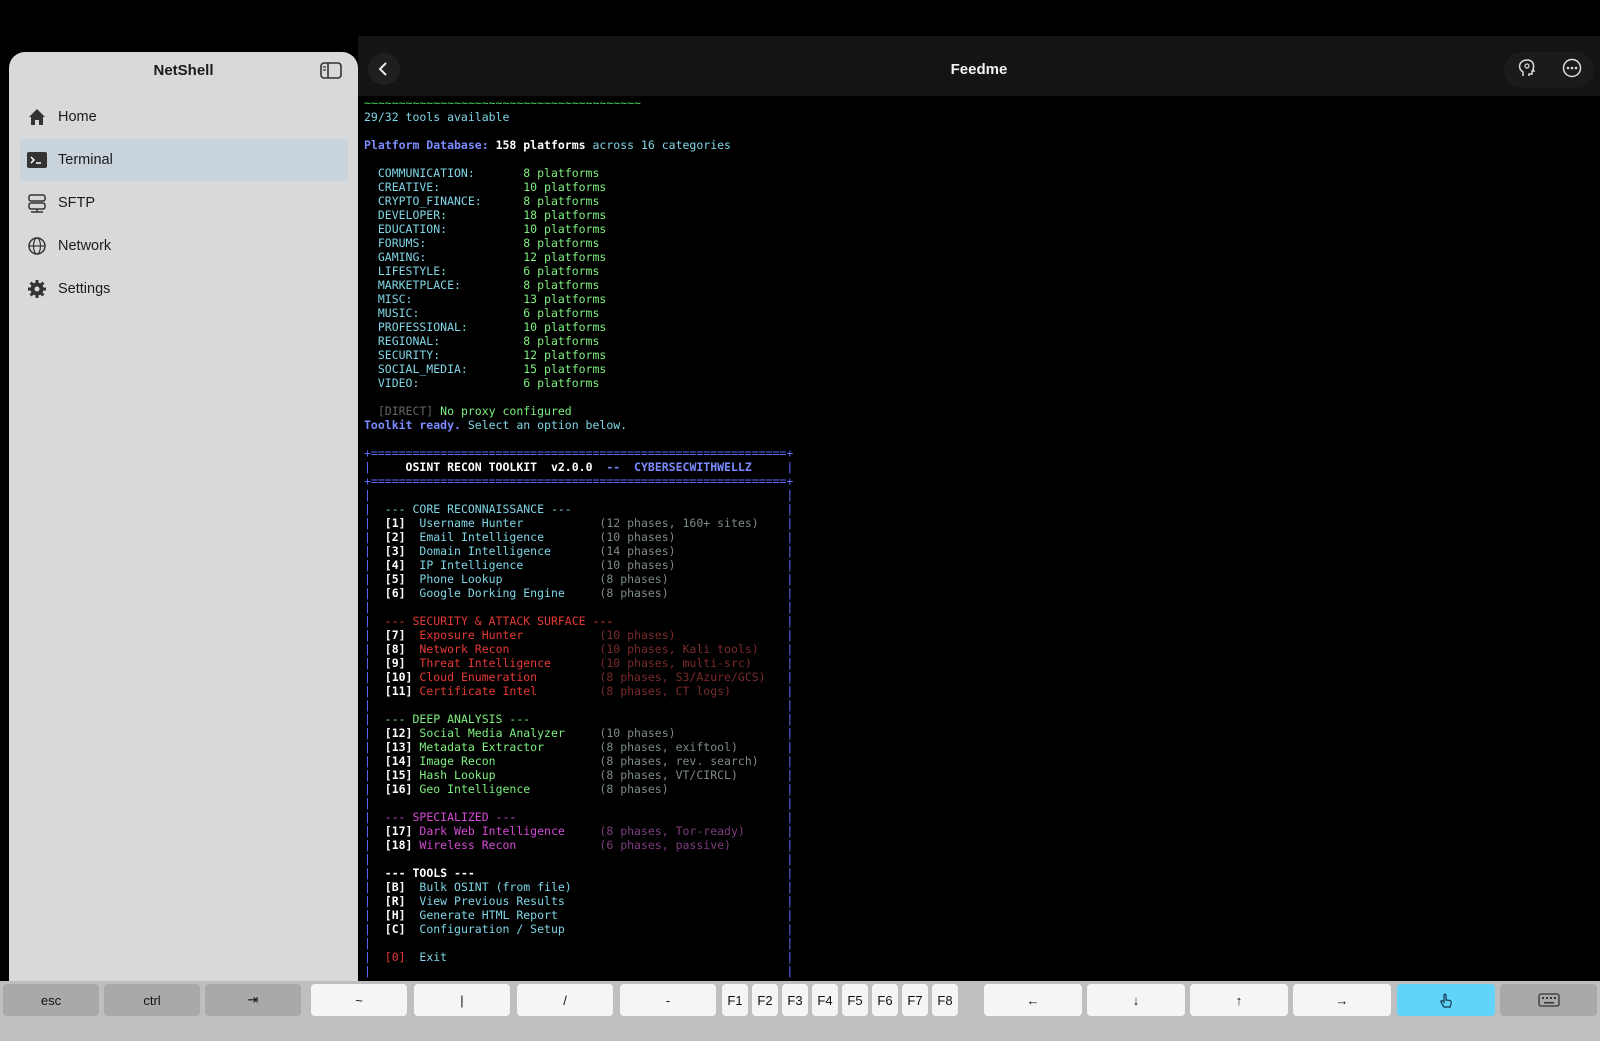  Describe the element at coordinates (1136, 1000) in the screenshot. I see `arrow-down-key: ↓` at that location.